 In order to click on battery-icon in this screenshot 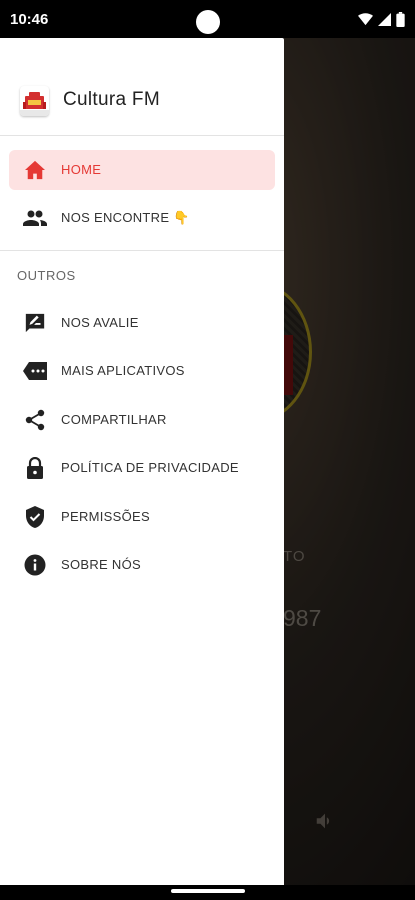, I will do `click(400, 19)`.